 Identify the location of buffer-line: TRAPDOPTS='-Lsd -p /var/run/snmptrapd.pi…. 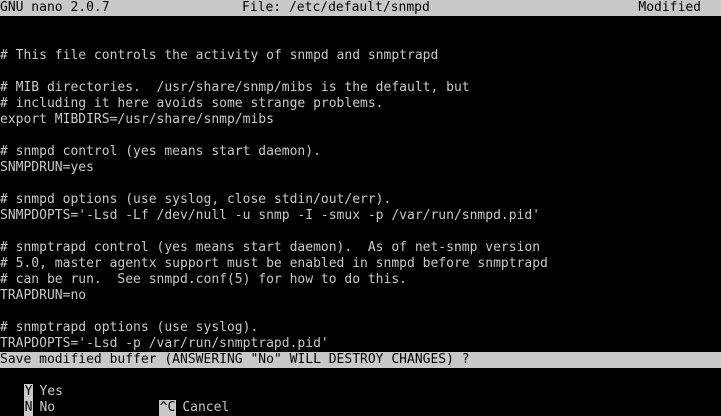
(360, 344).